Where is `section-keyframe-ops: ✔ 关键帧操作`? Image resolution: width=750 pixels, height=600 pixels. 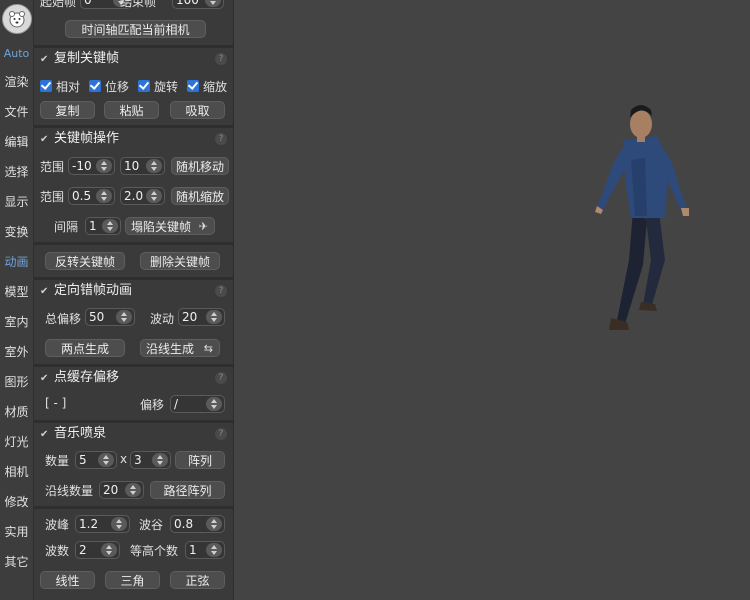
section-keyframe-ops: ✔ 关键帧操作 is located at coordinates (79, 139).